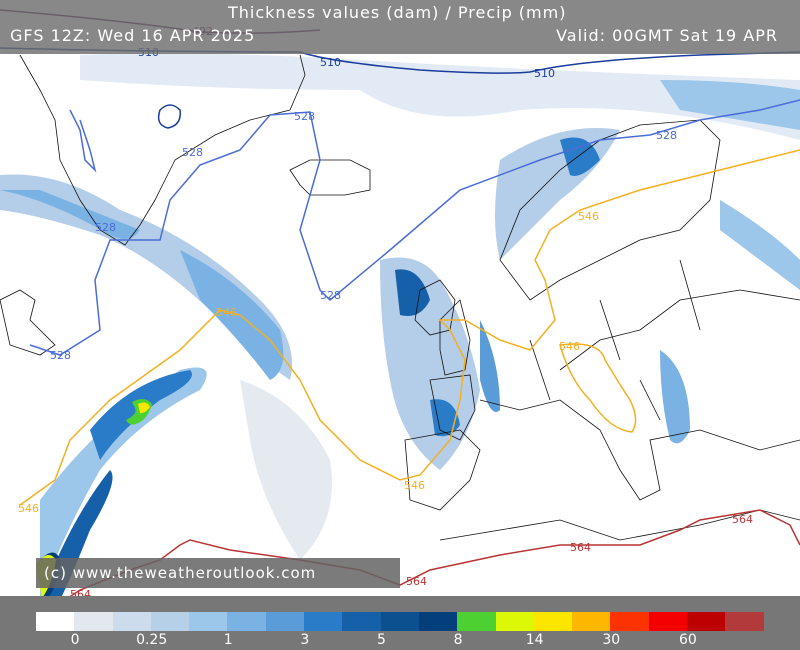  I want to click on contour-label-564-a: 564, so click(416, 581).